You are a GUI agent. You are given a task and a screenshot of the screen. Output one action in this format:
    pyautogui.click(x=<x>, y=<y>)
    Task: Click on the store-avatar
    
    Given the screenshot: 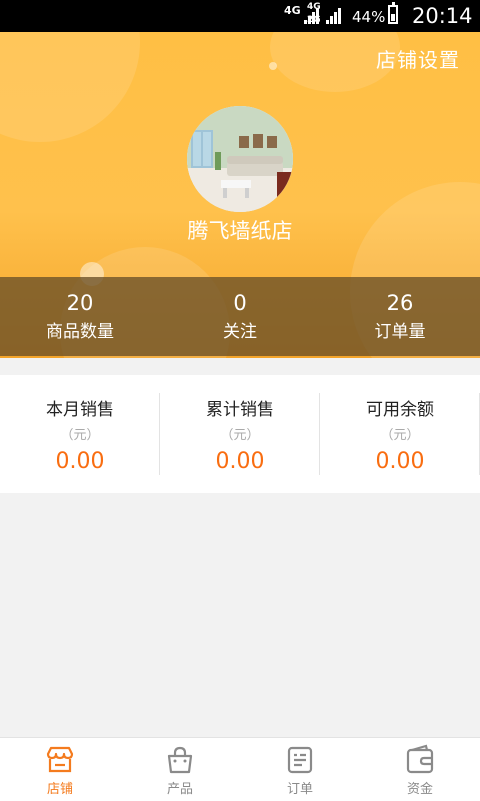 What is the action you would take?
    pyautogui.click(x=240, y=159)
    